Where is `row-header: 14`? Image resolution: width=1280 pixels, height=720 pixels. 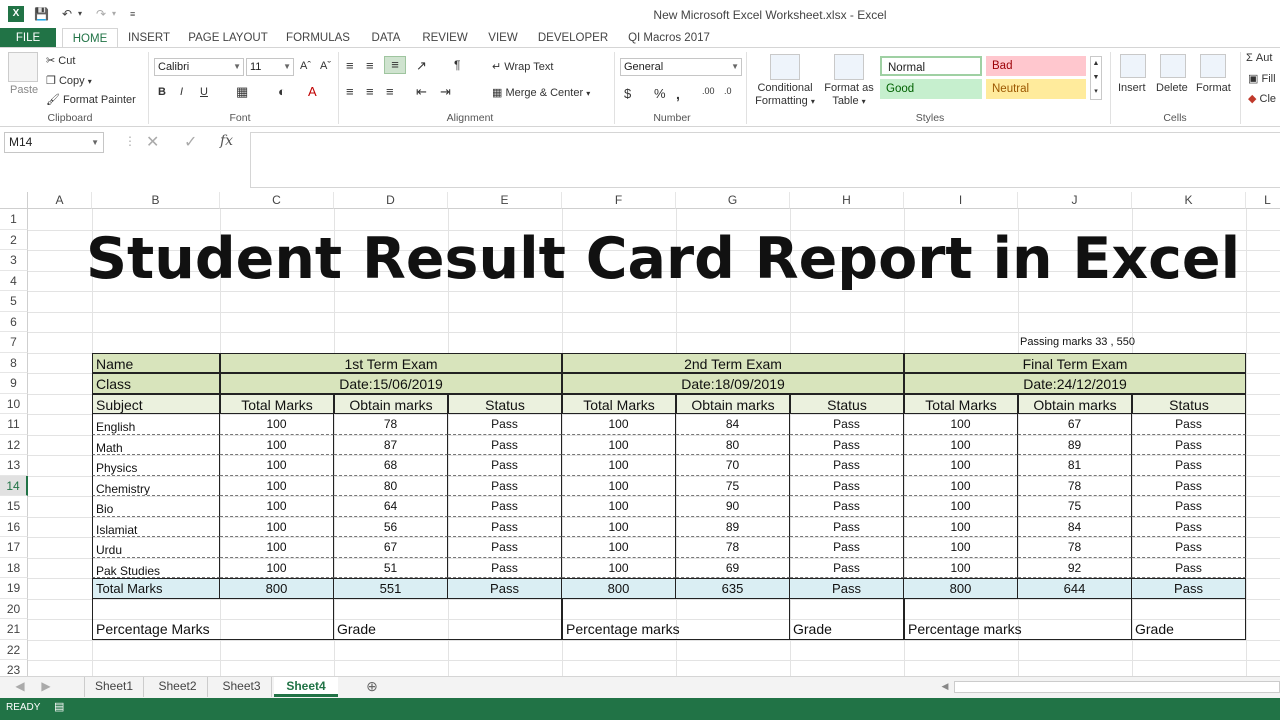 row-header: 14 is located at coordinates (14, 485).